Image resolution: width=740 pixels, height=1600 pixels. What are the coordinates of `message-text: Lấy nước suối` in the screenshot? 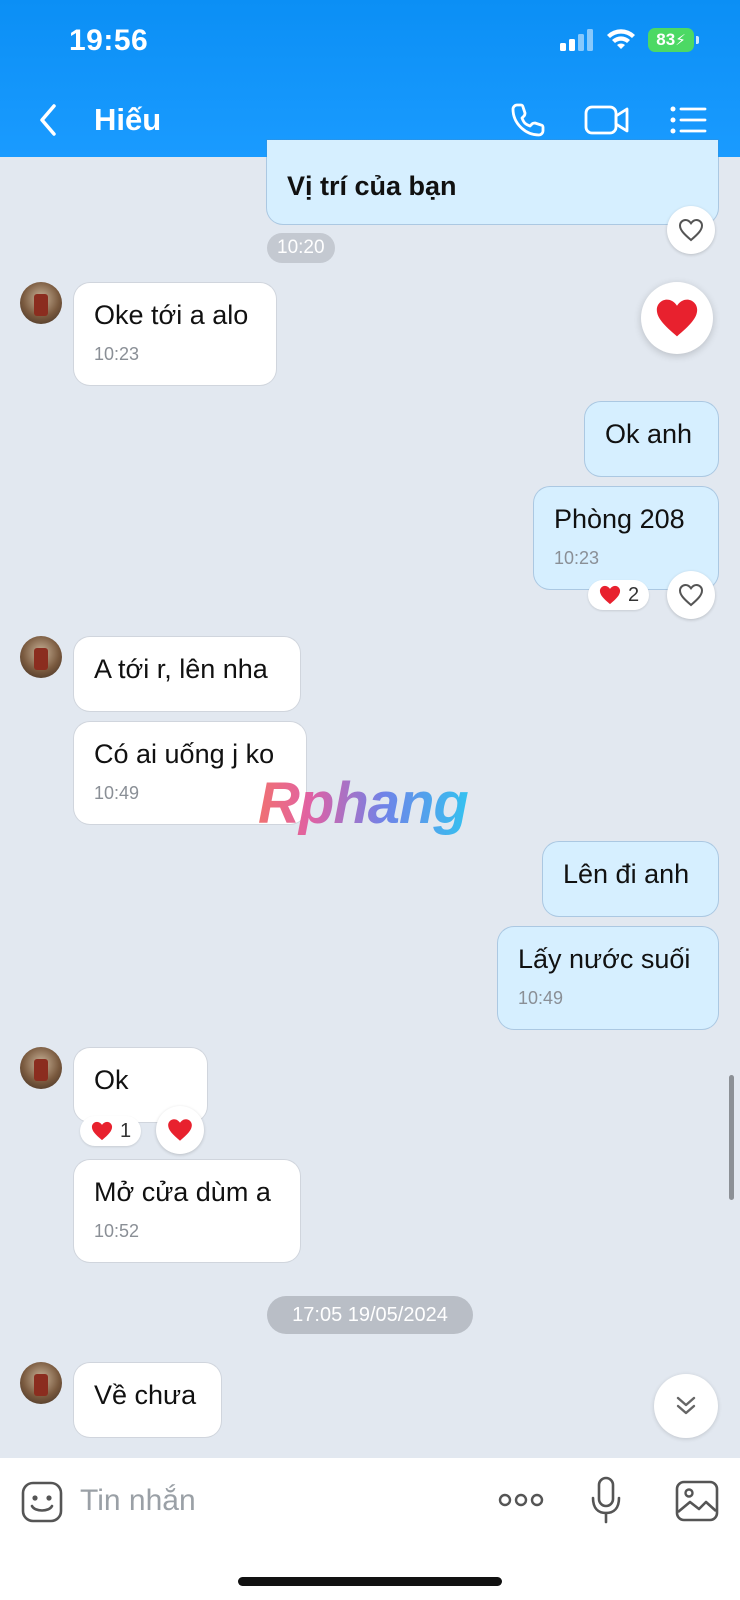 It's located at (604, 959).